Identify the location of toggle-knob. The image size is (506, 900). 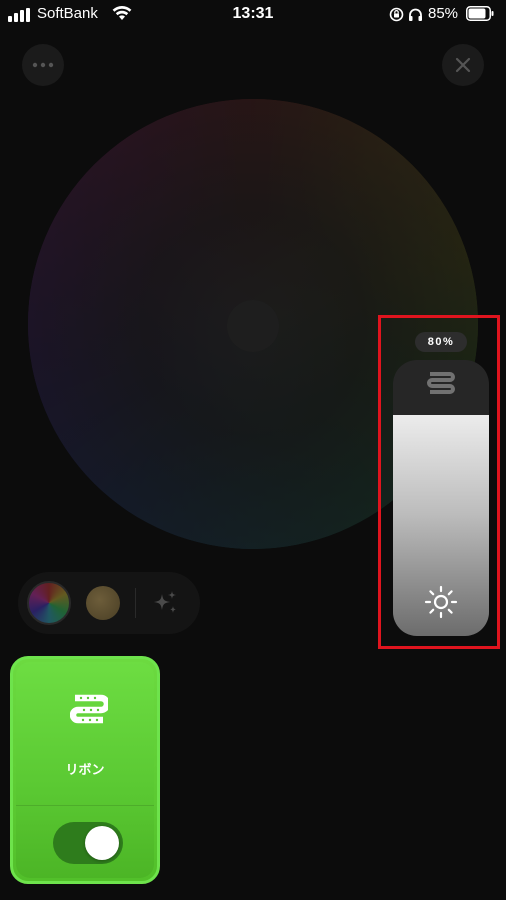
(102, 843).